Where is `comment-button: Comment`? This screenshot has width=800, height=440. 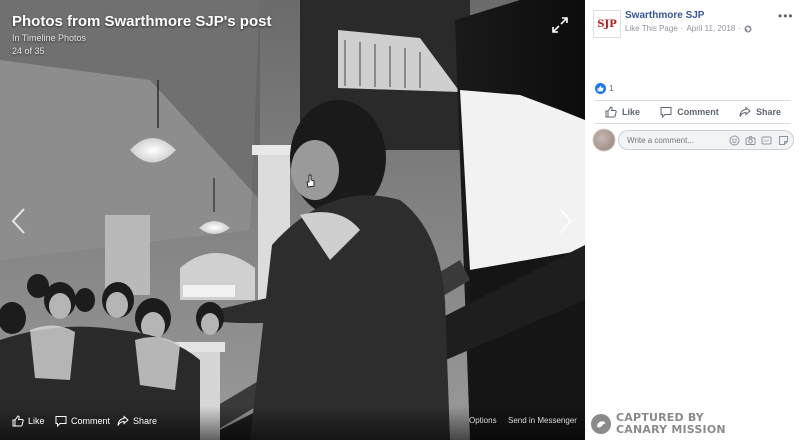
comment-button: Comment is located at coordinates (689, 112).